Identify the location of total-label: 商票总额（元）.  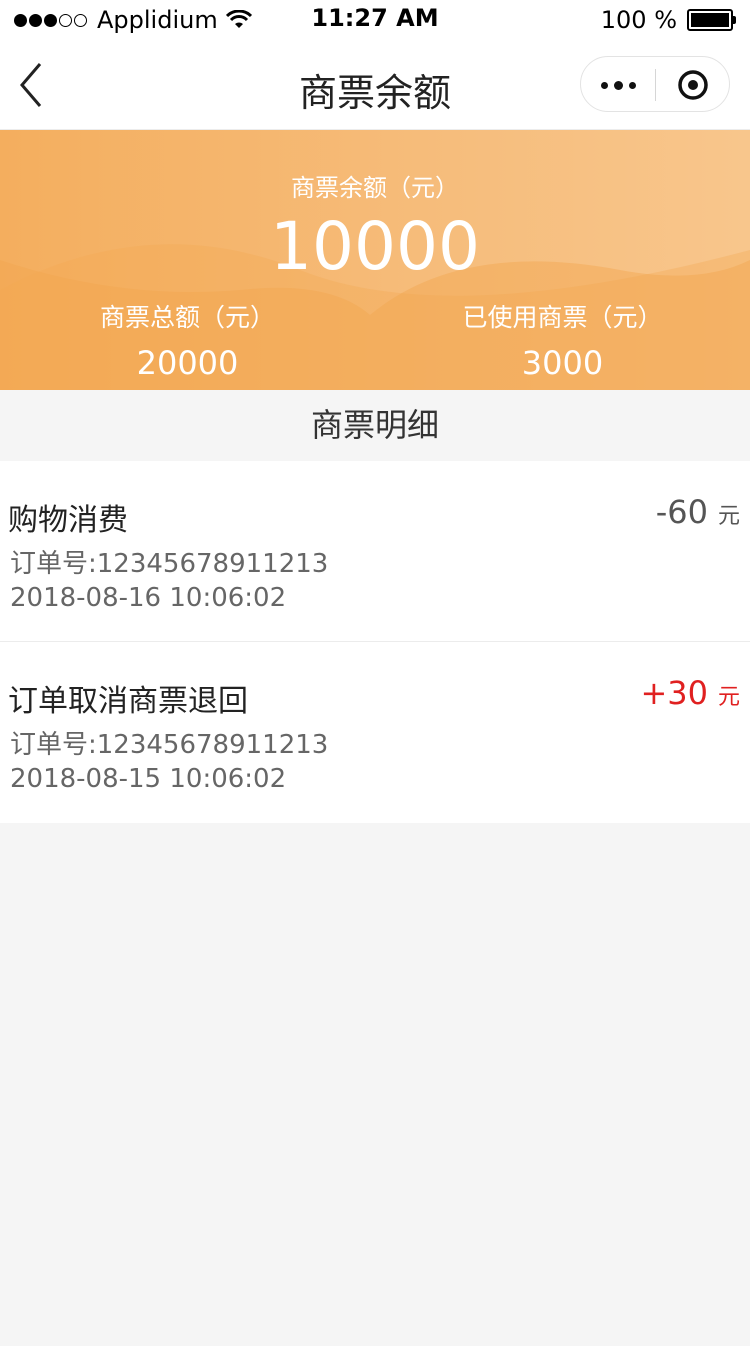
(187, 317).